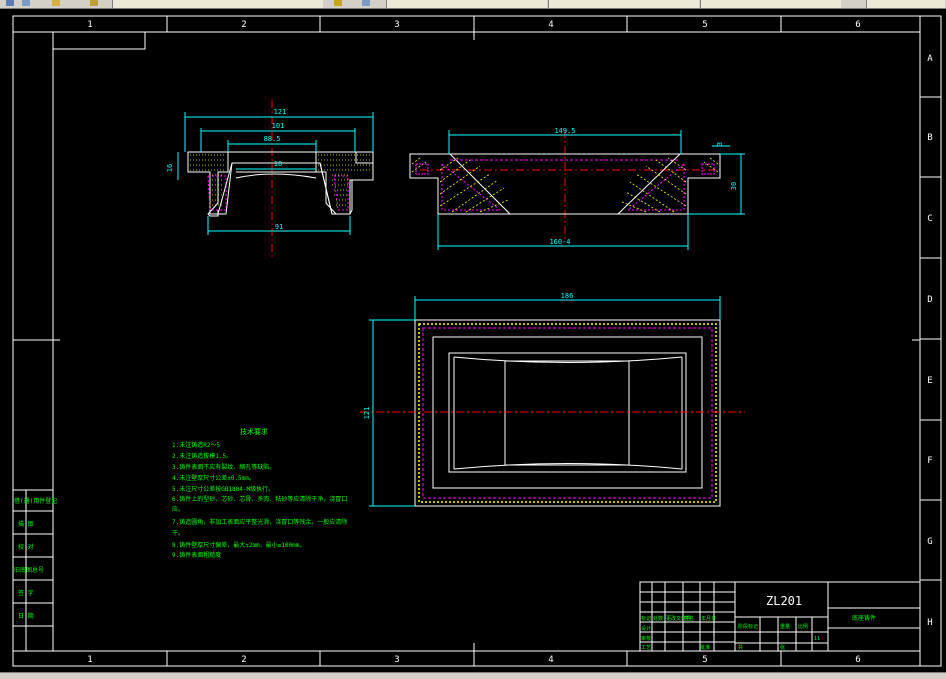 Image resolution: width=946 pixels, height=679 pixels. Describe the element at coordinates (366, 3) in the screenshot. I see `previous-layer-icon` at that location.